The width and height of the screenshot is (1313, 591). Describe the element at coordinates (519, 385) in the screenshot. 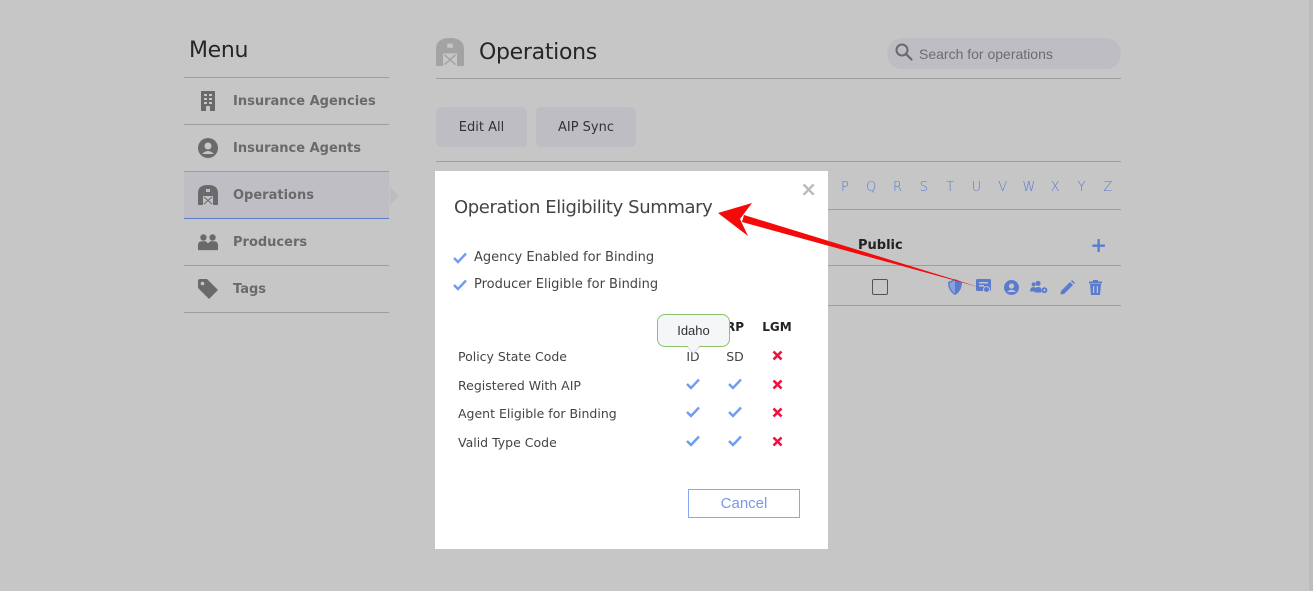

I see `eligibility-row-label: Registered With AIP` at that location.